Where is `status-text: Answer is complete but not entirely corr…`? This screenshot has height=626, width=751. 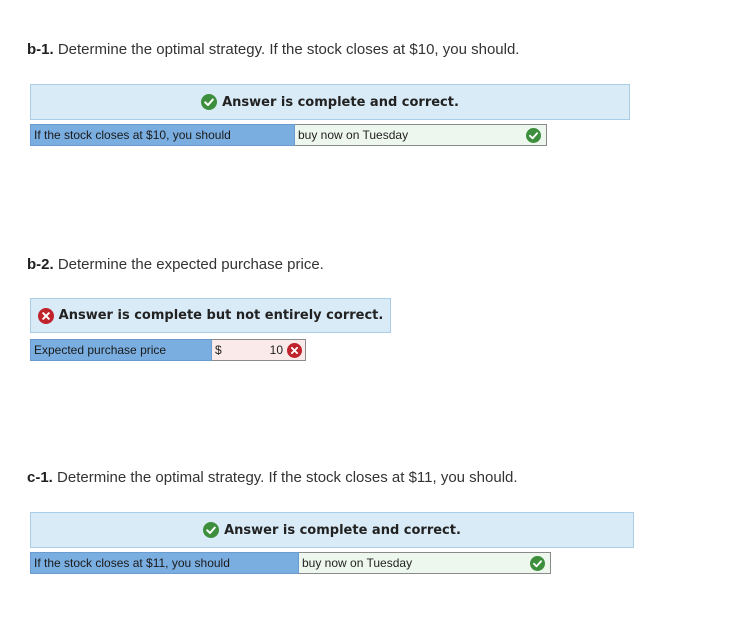 status-text: Answer is complete but not entirely corr… is located at coordinates (221, 315).